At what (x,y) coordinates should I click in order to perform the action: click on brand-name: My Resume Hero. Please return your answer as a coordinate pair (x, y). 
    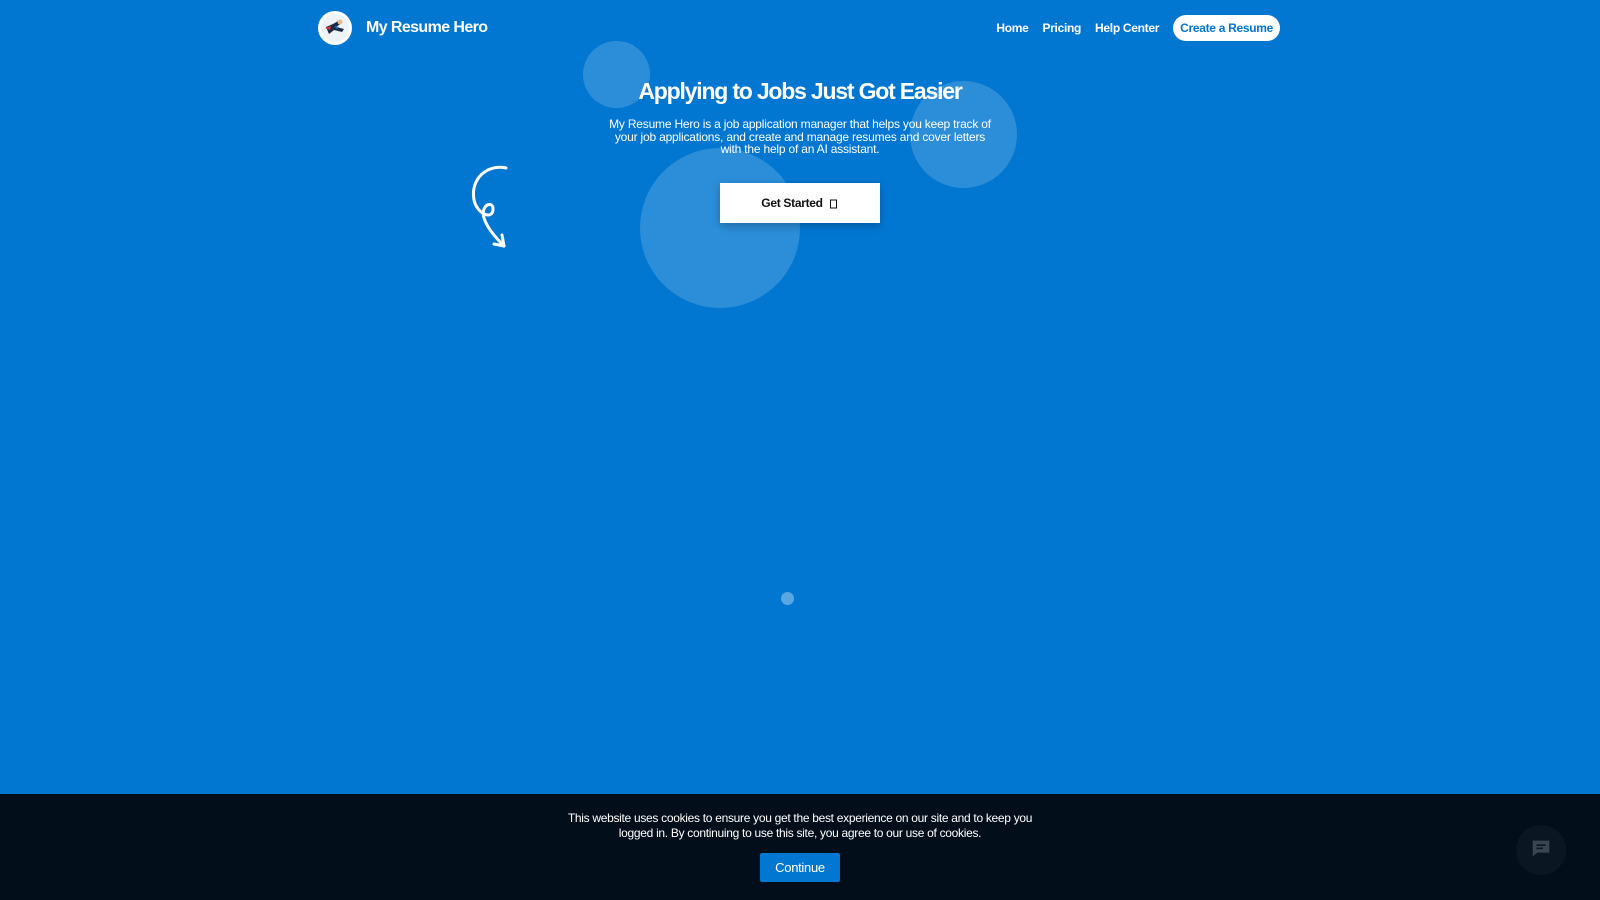
    Looking at the image, I should click on (427, 27).